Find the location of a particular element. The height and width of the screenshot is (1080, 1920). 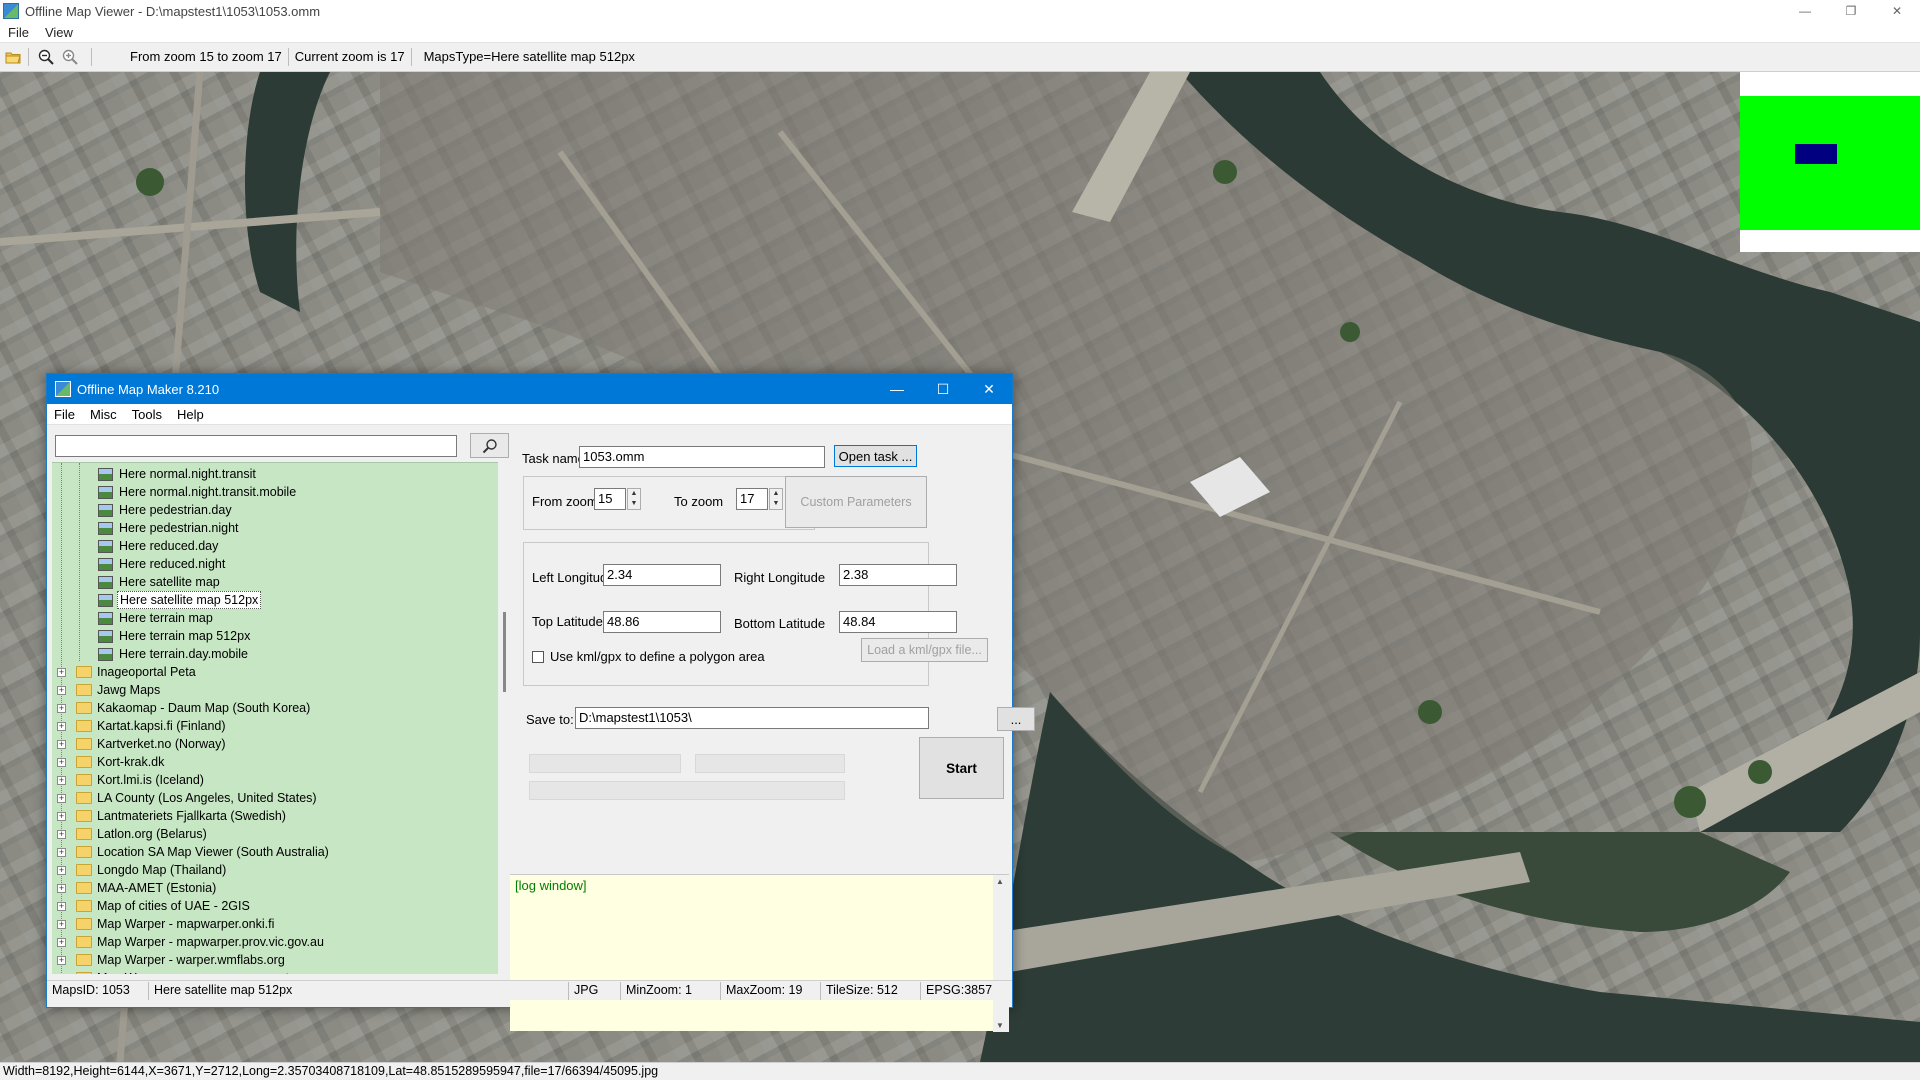

top-latitude-input: 48.86 is located at coordinates (662, 622).